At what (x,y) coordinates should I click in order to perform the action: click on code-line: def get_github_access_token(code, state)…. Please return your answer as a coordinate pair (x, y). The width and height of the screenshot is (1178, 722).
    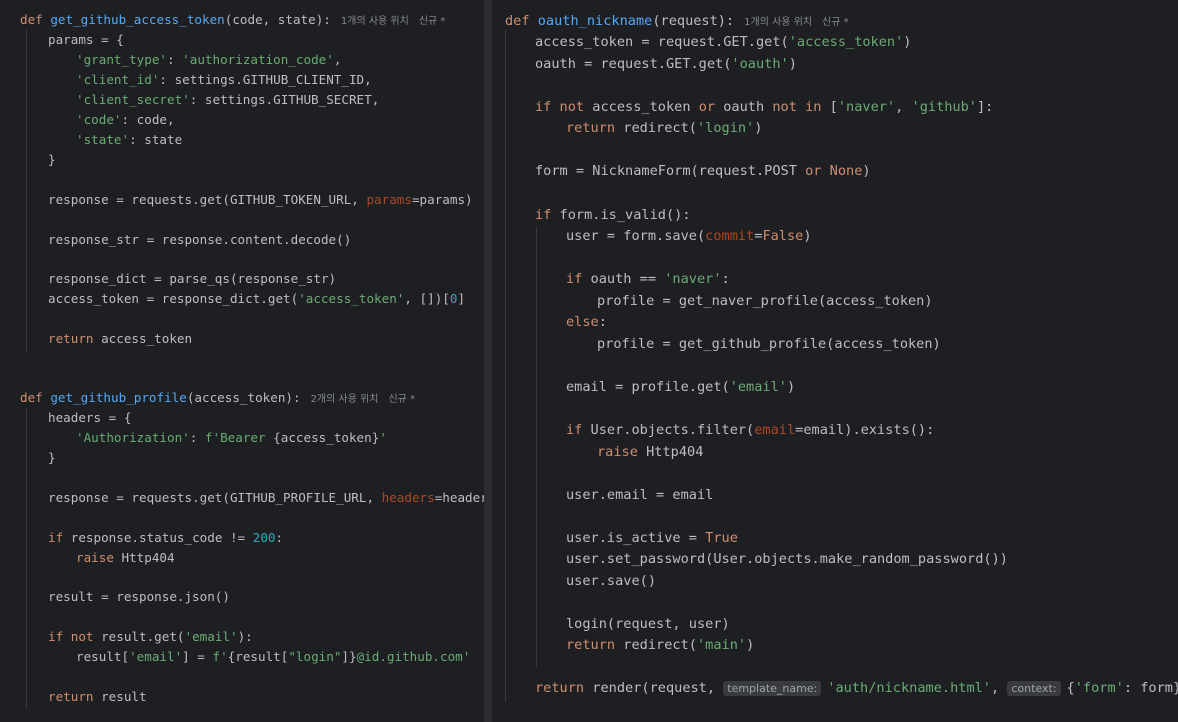
    Looking at the image, I should click on (232, 21).